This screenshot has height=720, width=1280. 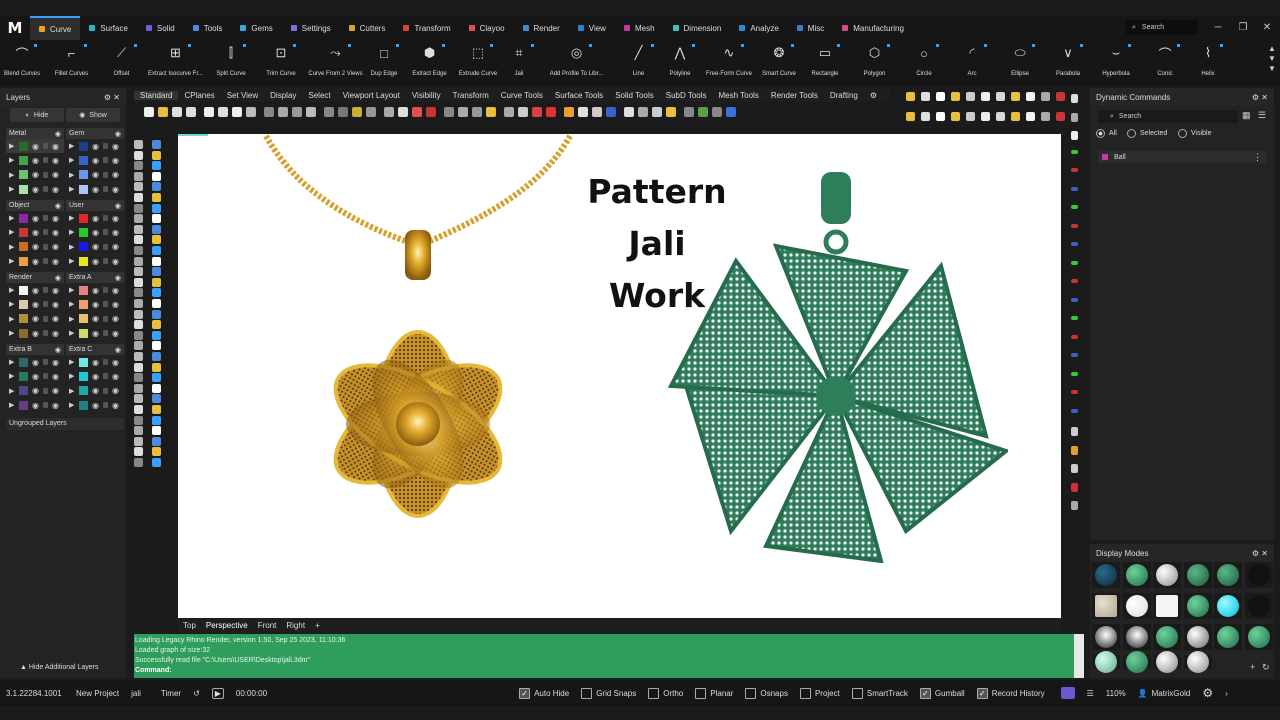 What do you see at coordinates (982, 693) in the screenshot?
I see `checkbox-checked-icon: ✓` at bounding box center [982, 693].